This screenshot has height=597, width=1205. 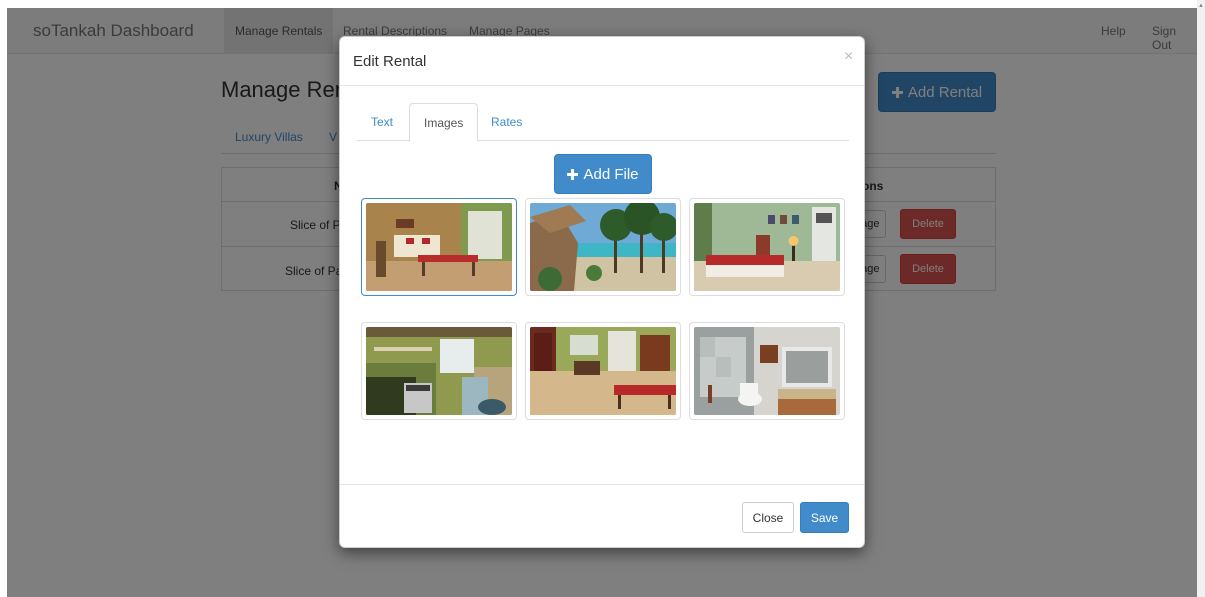 What do you see at coordinates (602, 516) in the screenshot?
I see `modal-footer: Close Save` at bounding box center [602, 516].